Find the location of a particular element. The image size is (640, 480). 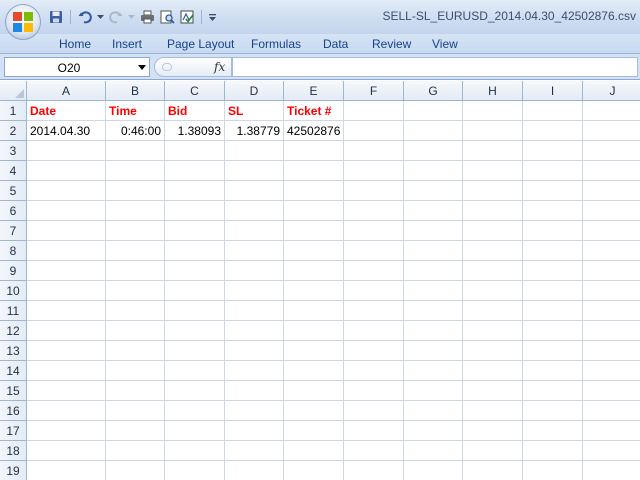

cell-b15 is located at coordinates (135, 391).